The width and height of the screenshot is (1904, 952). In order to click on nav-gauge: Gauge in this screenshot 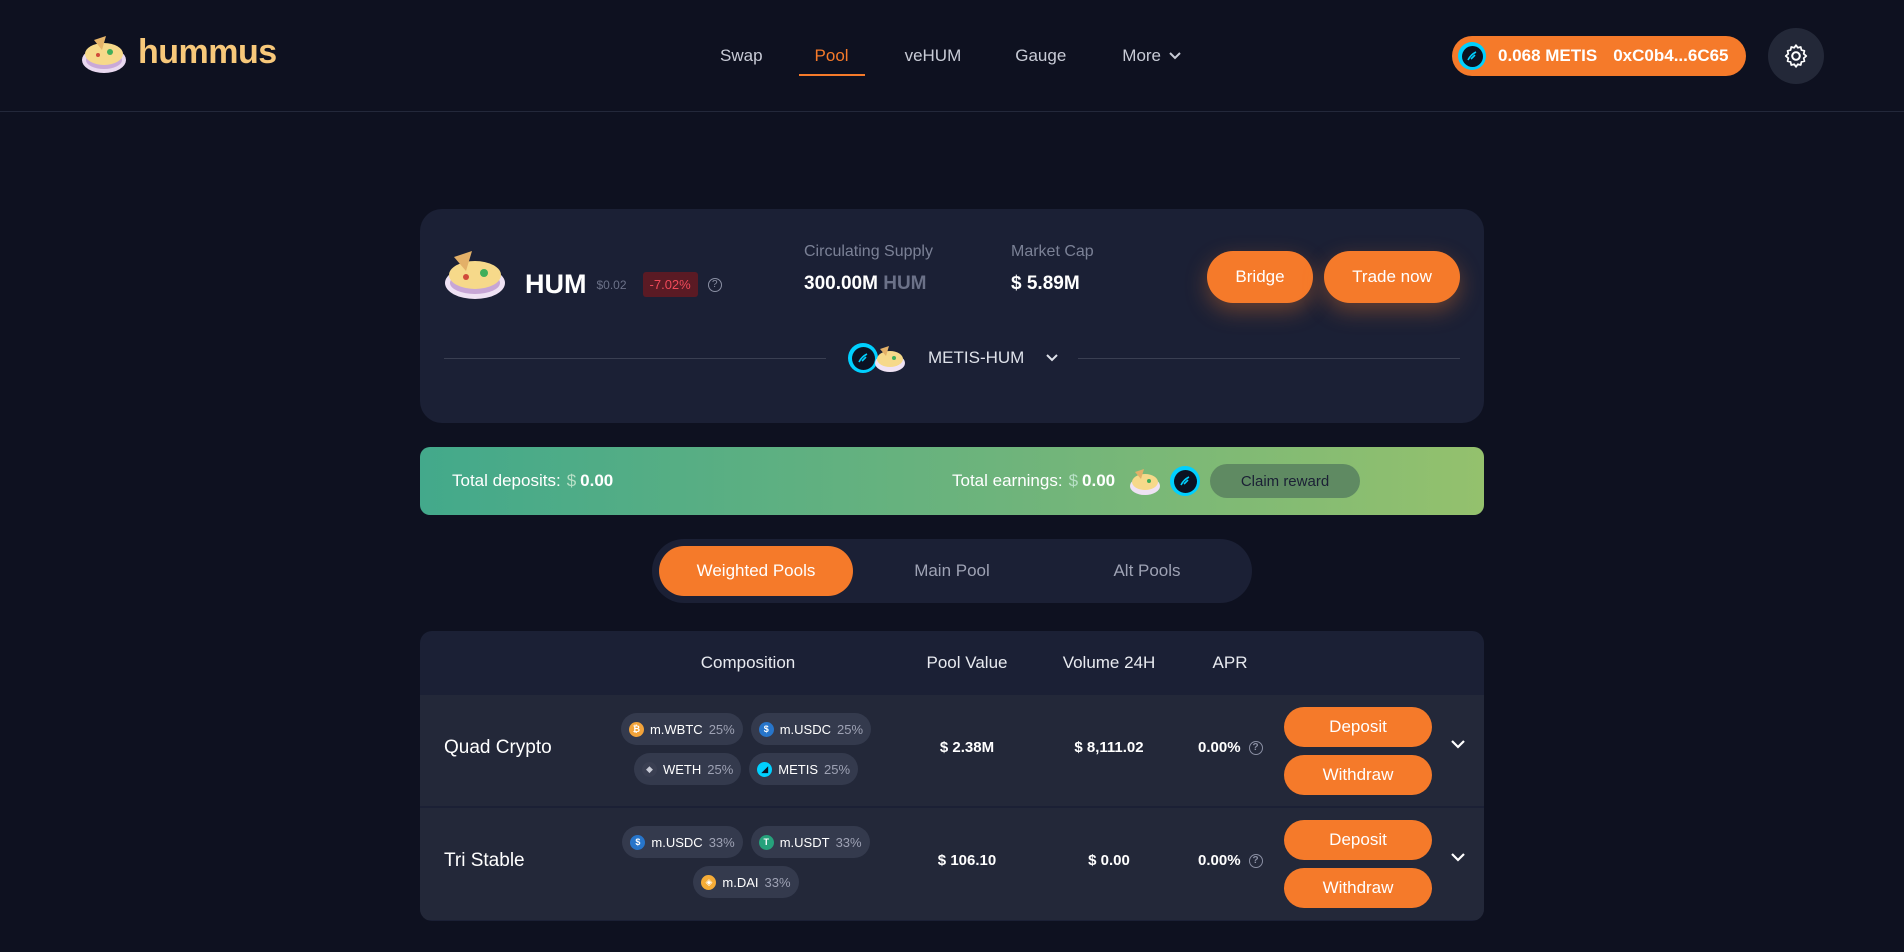, I will do `click(1040, 56)`.